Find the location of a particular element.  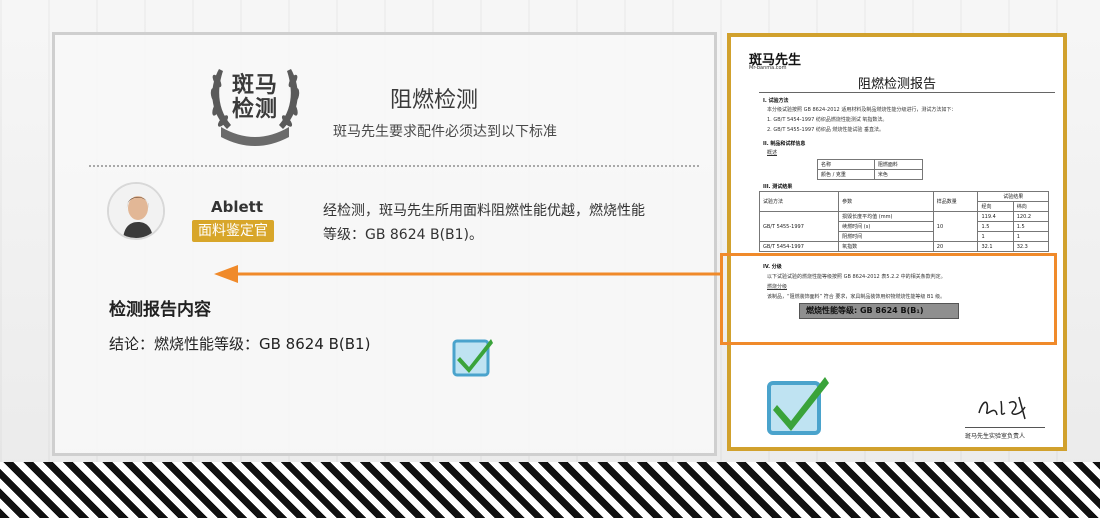

signature-icon is located at coordinates (1002, 408).